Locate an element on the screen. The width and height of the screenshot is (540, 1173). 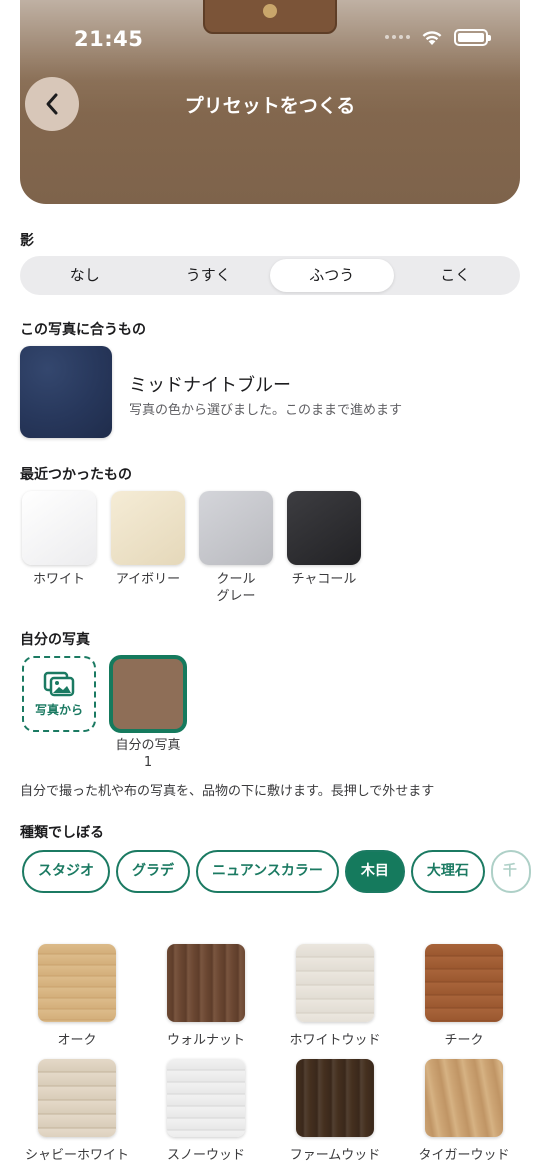
match-swatch is located at coordinates (66, 392).